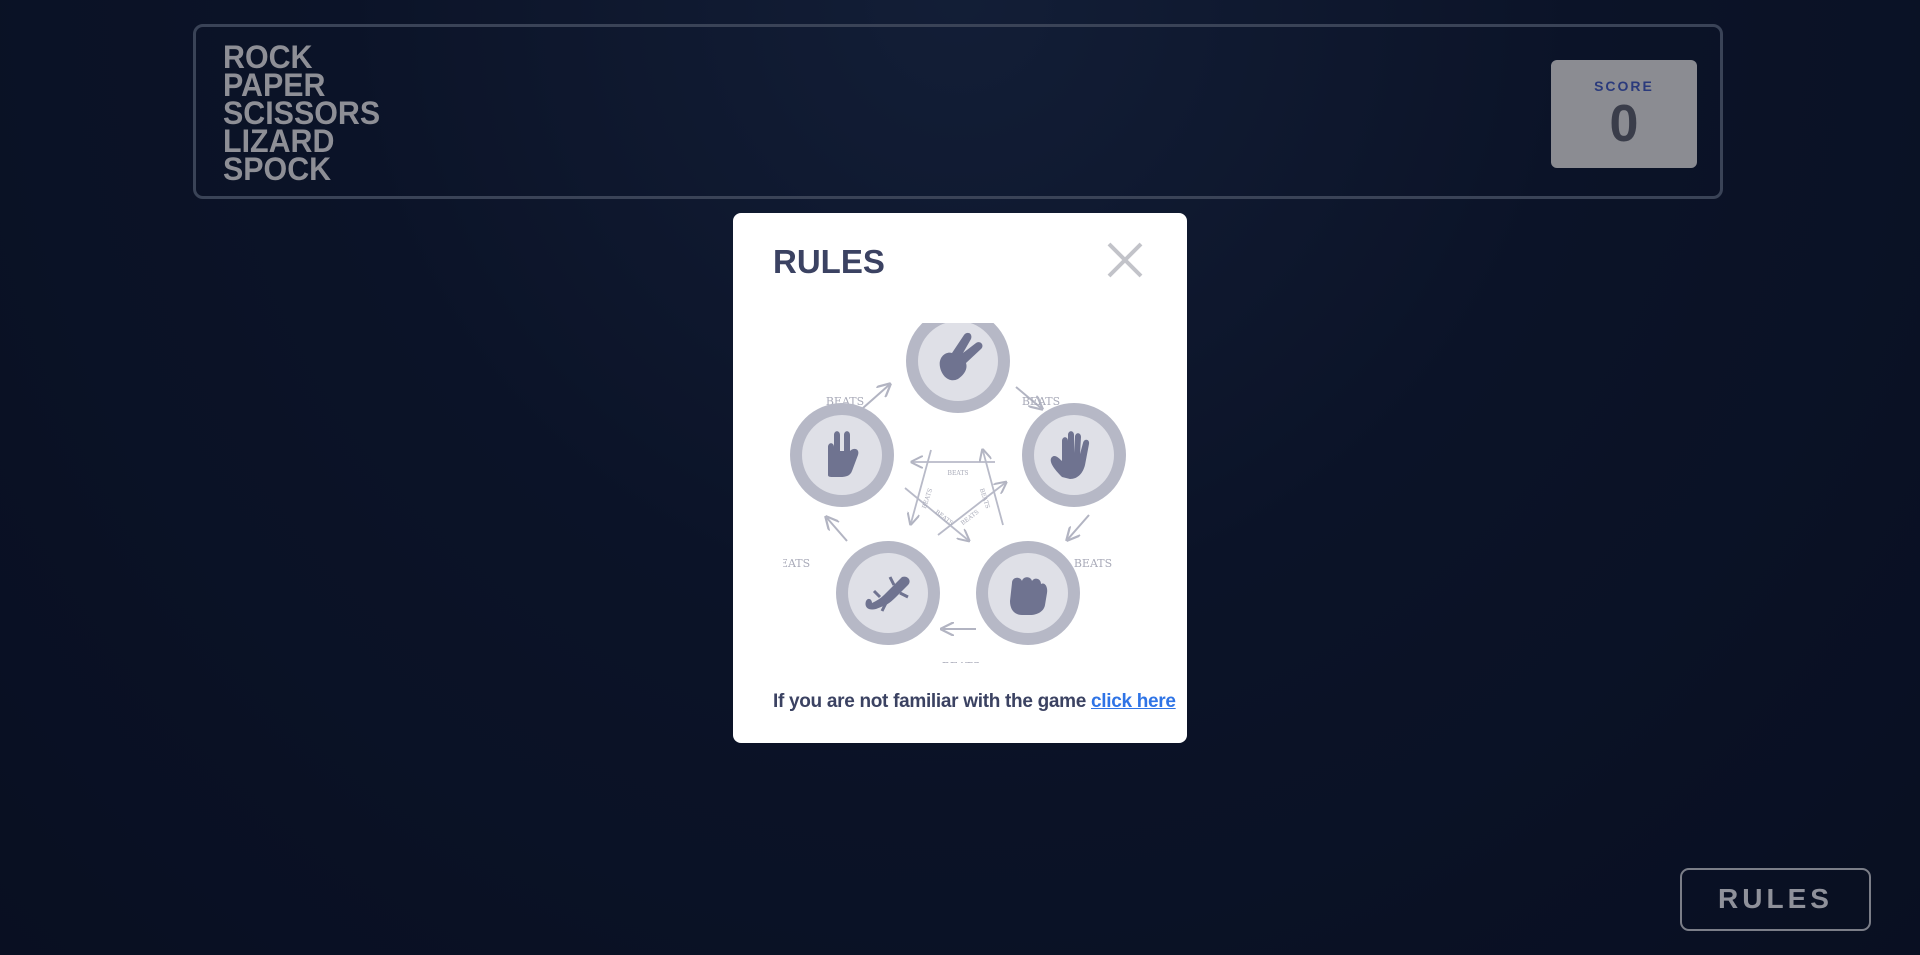 This screenshot has height=955, width=1920. Describe the element at coordinates (1125, 260) in the screenshot. I see `close-icon` at that location.